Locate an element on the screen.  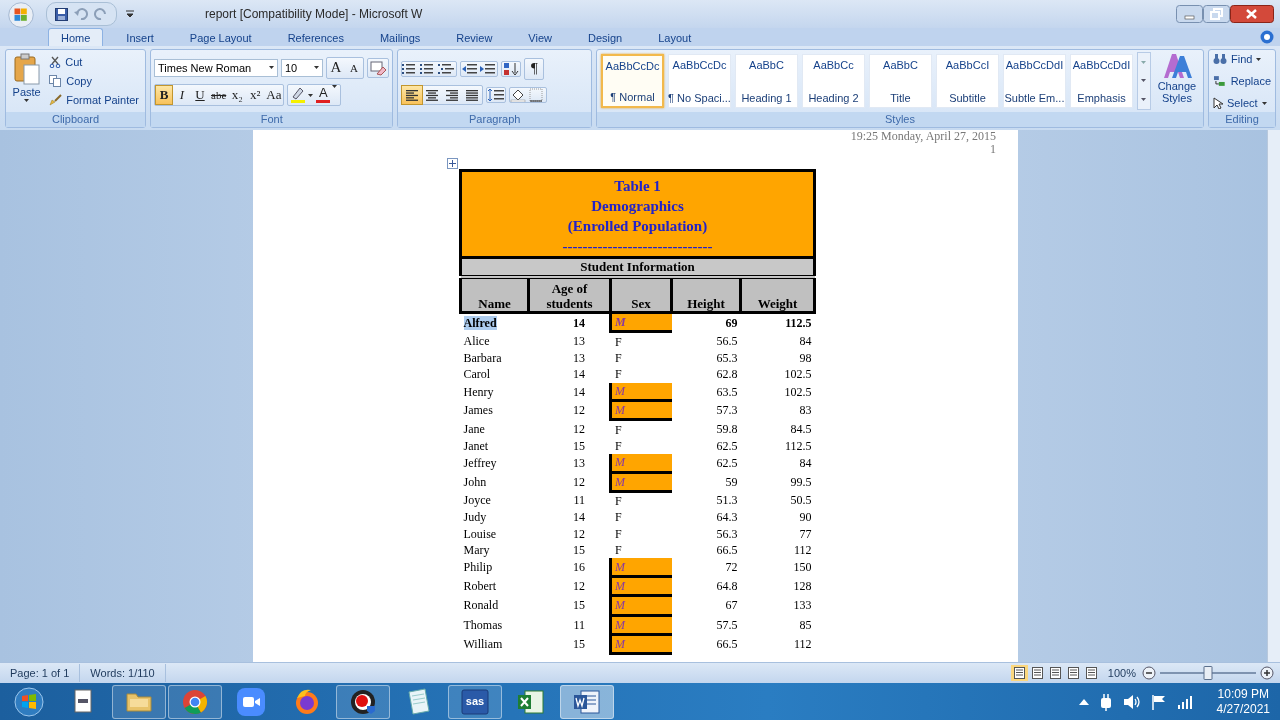
format-button: Aa is located at coordinates (274, 94).